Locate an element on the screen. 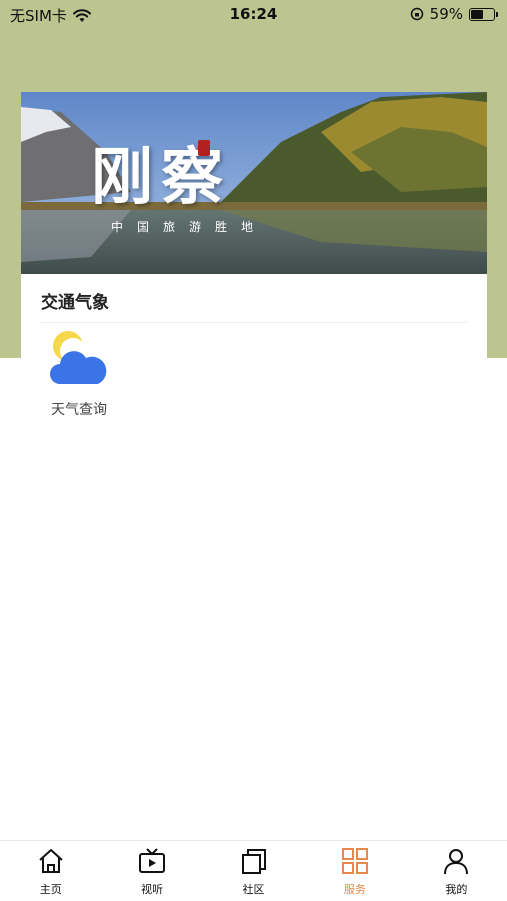 This screenshot has height=901, width=507. tab-home: 主页 is located at coordinates (50, 871).